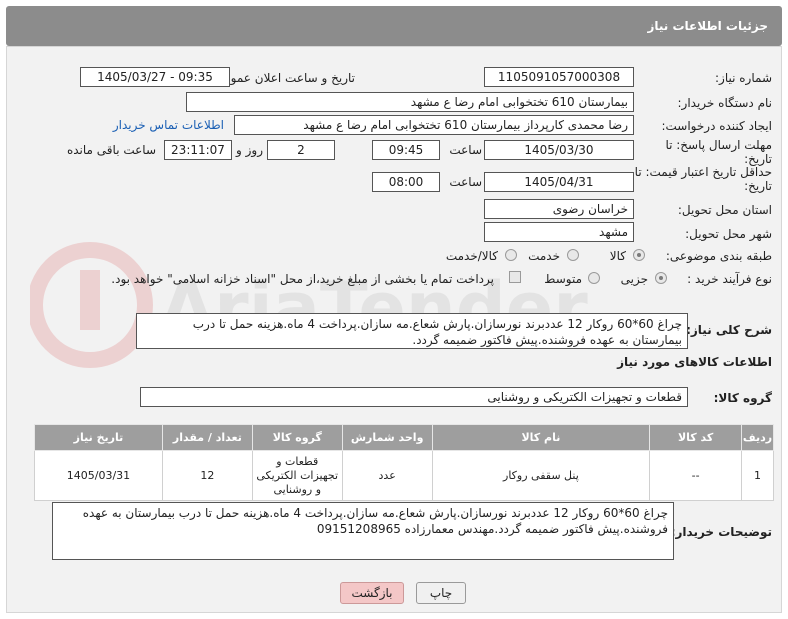 This screenshot has width=788, height=619. What do you see at coordinates (541, 475) in the screenshot?
I see `cell-name: پنل سقفی روکار` at bounding box center [541, 475].